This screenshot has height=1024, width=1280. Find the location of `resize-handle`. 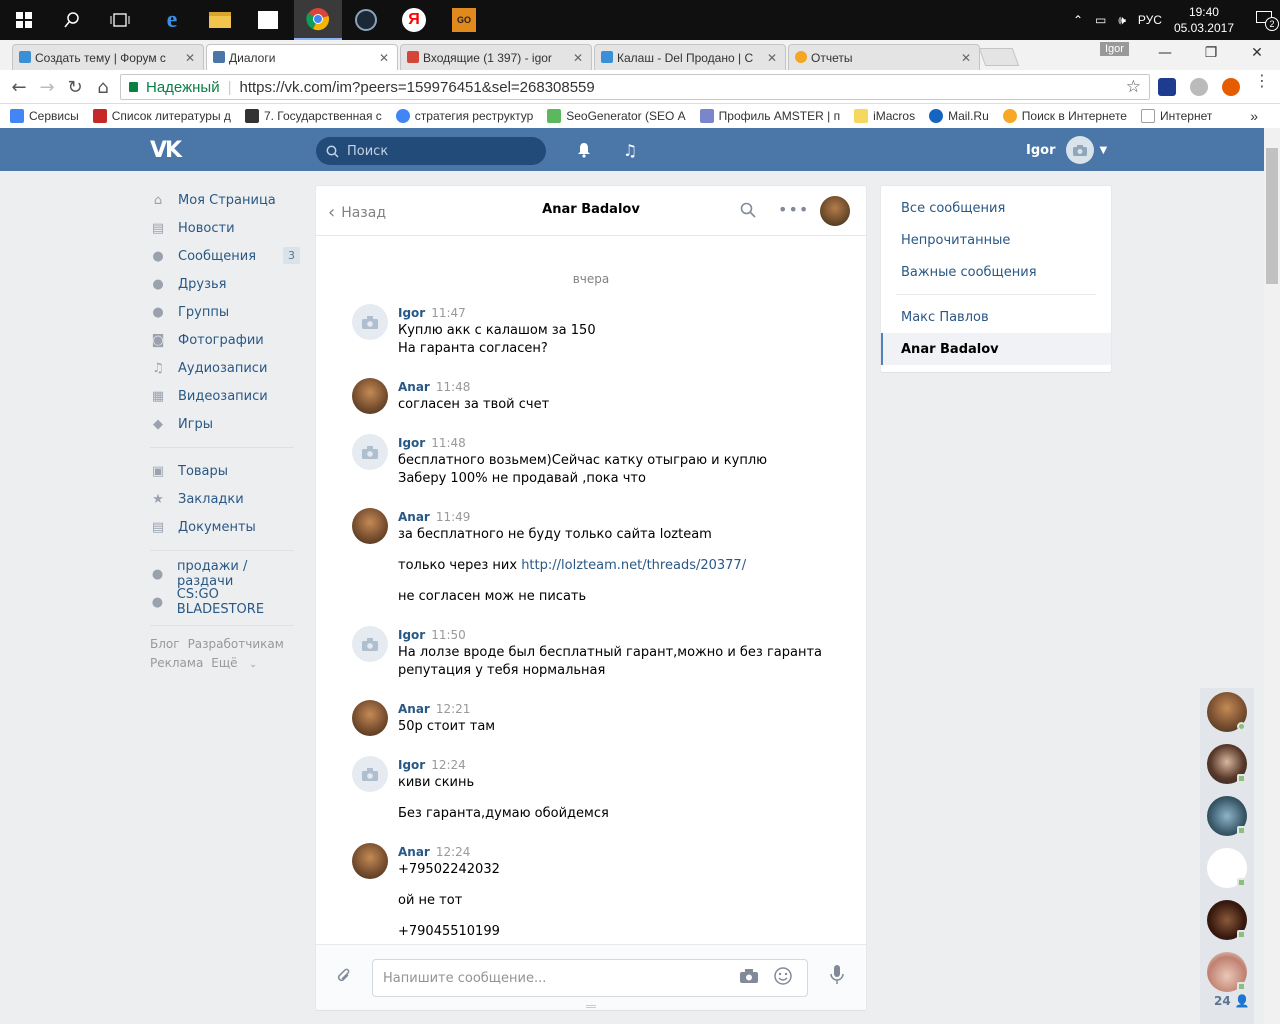

resize-handle is located at coordinates (591, 1006).